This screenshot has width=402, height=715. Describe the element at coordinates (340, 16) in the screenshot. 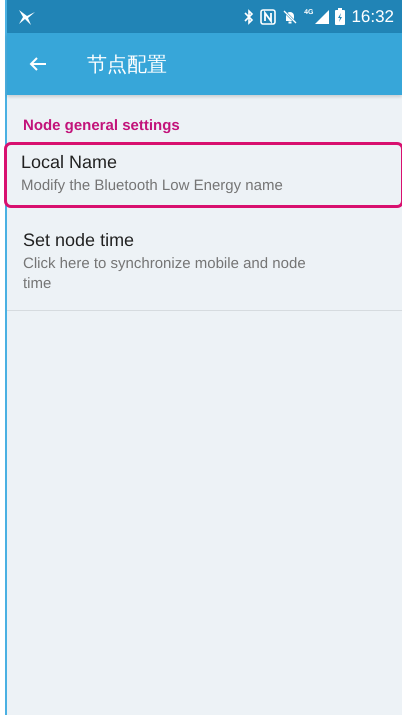

I see `battery-charging-icon` at that location.